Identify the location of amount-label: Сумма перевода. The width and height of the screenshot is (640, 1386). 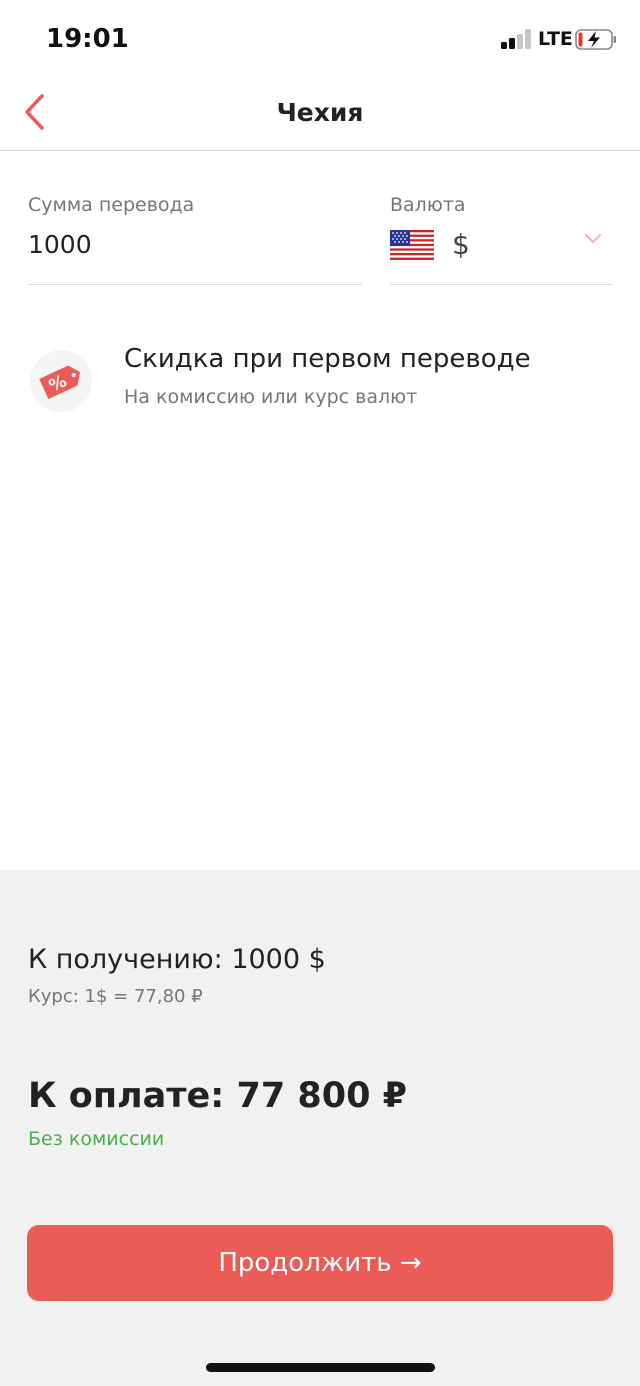
(111, 205).